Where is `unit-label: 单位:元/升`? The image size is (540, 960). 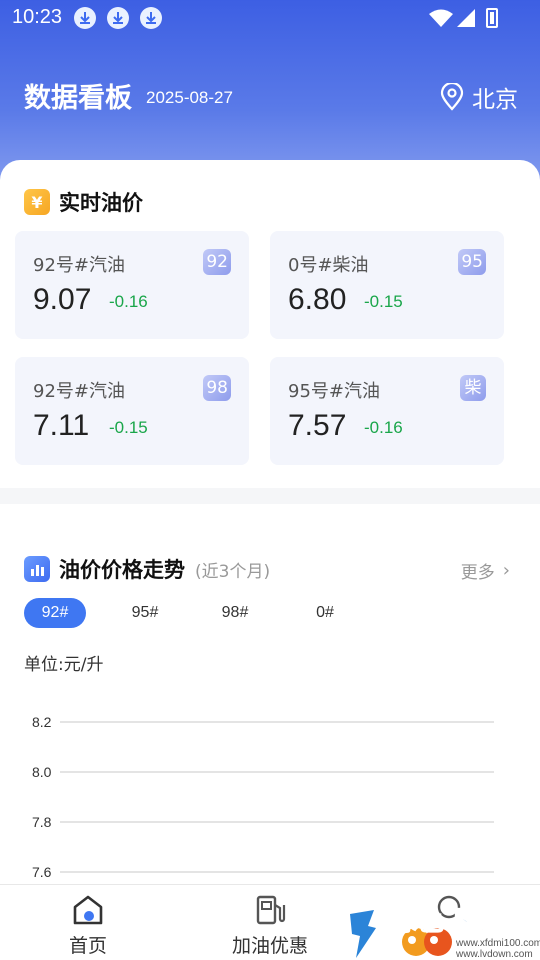
unit-label: 单位:元/升 is located at coordinates (64, 665).